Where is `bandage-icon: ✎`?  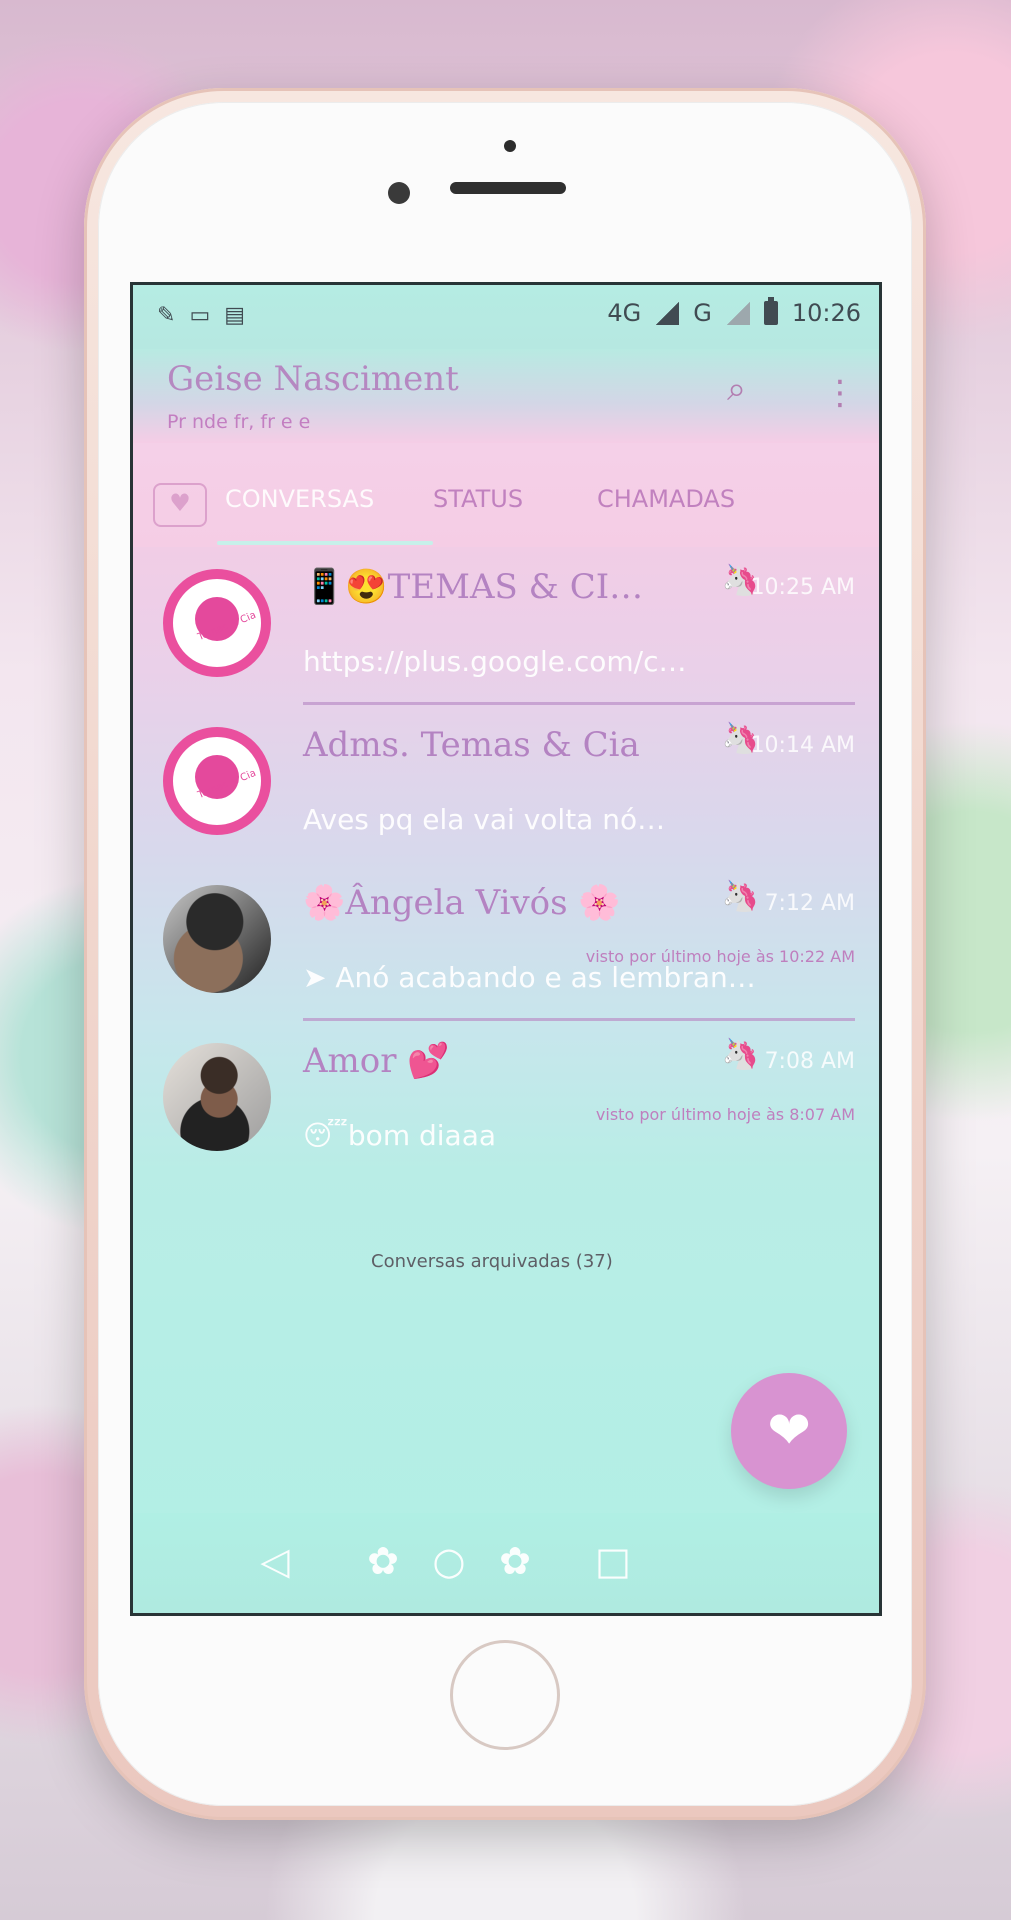 bandage-icon: ✎ is located at coordinates (166, 315).